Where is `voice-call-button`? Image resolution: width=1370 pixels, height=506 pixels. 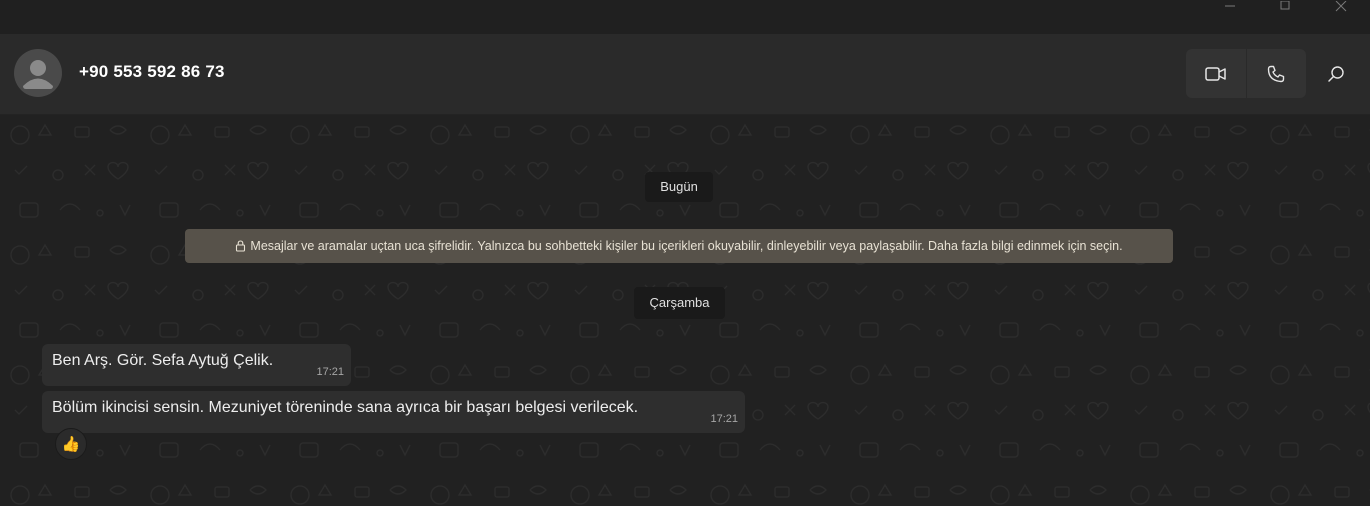 voice-call-button is located at coordinates (1276, 73).